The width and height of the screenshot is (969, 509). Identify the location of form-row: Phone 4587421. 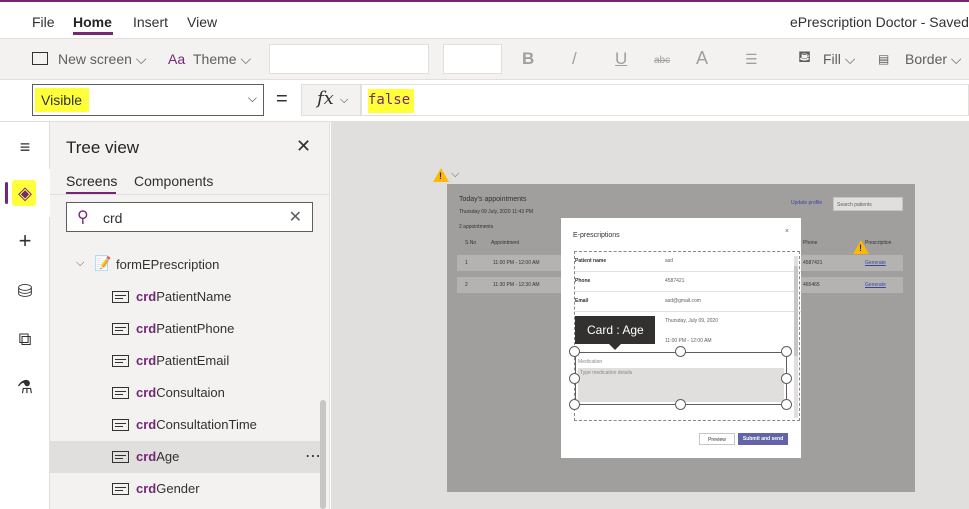
(688, 282).